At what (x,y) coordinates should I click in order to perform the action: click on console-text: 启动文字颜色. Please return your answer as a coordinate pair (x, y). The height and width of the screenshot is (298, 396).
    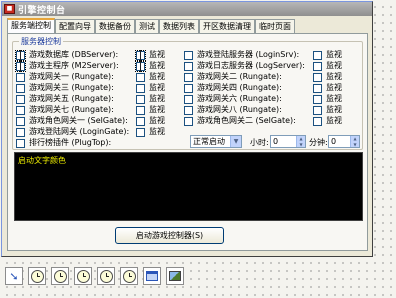
    Looking at the image, I should click on (42, 160).